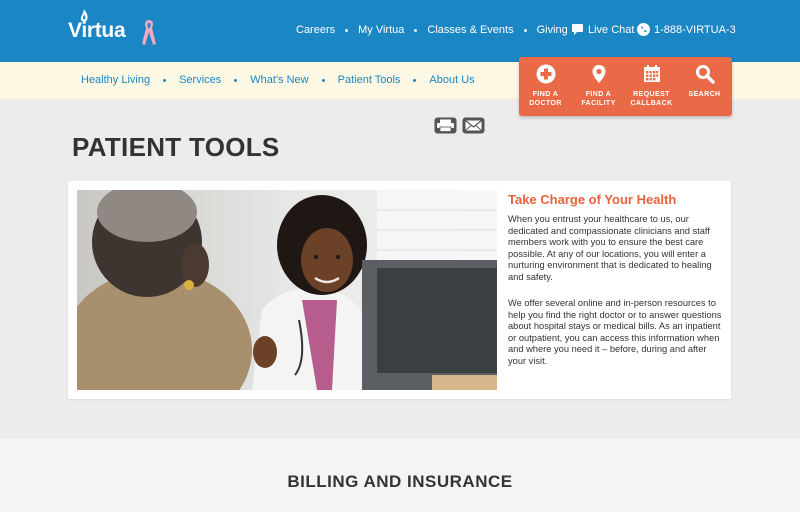 The width and height of the screenshot is (800, 512). I want to click on find-facility-line2: FACILITY, so click(598, 103).